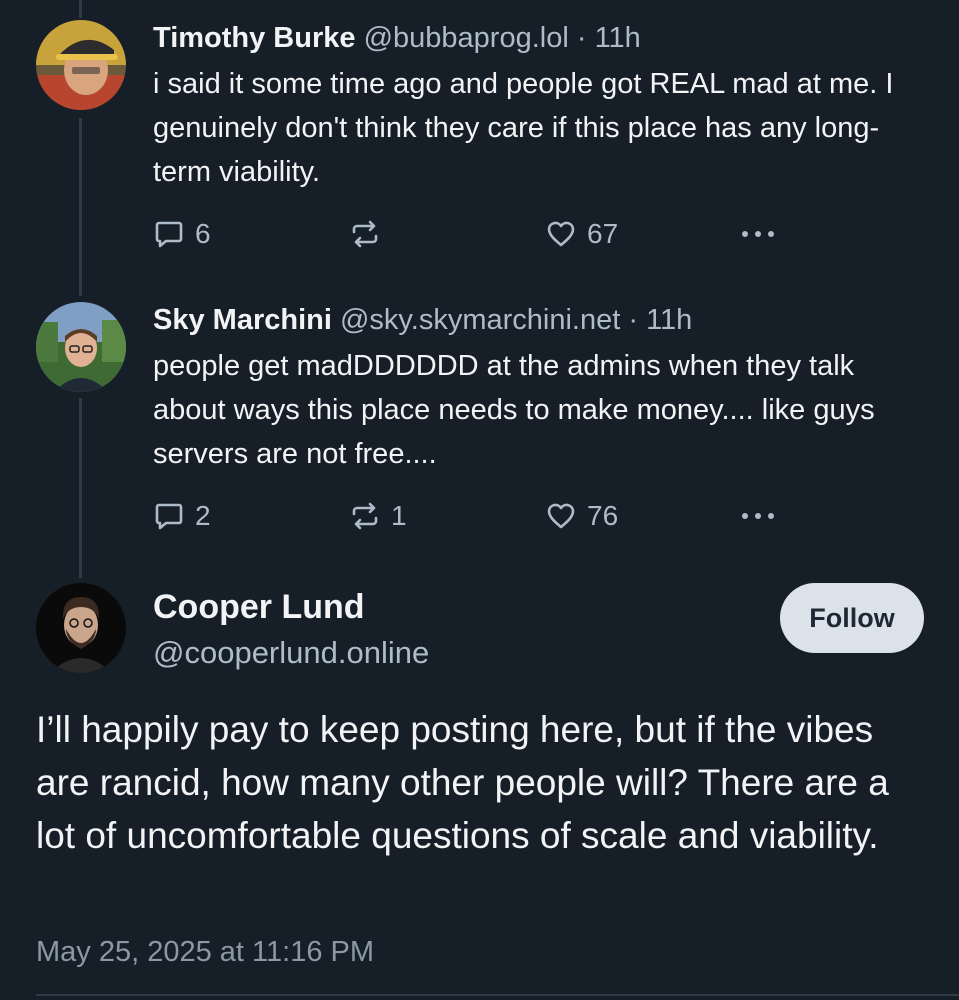 This screenshot has height=1000, width=959. What do you see at coordinates (603, 515) in the screenshot?
I see `like-count: 76` at bounding box center [603, 515].